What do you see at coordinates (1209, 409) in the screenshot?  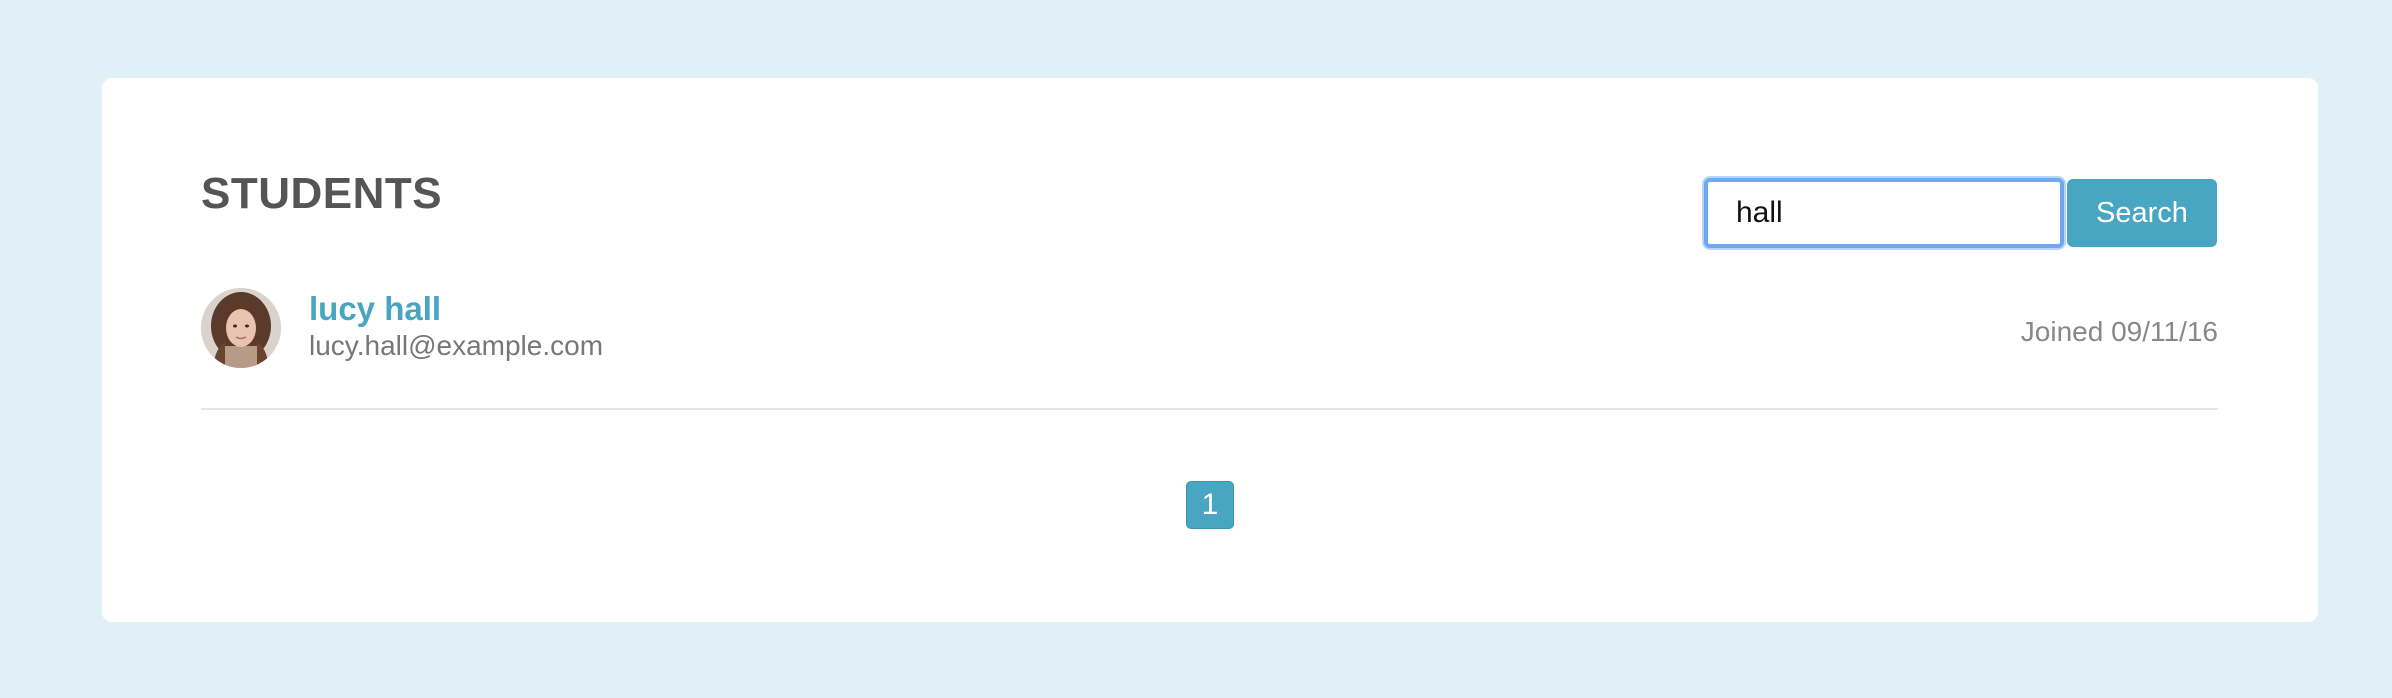 I see `row-divider` at bounding box center [1209, 409].